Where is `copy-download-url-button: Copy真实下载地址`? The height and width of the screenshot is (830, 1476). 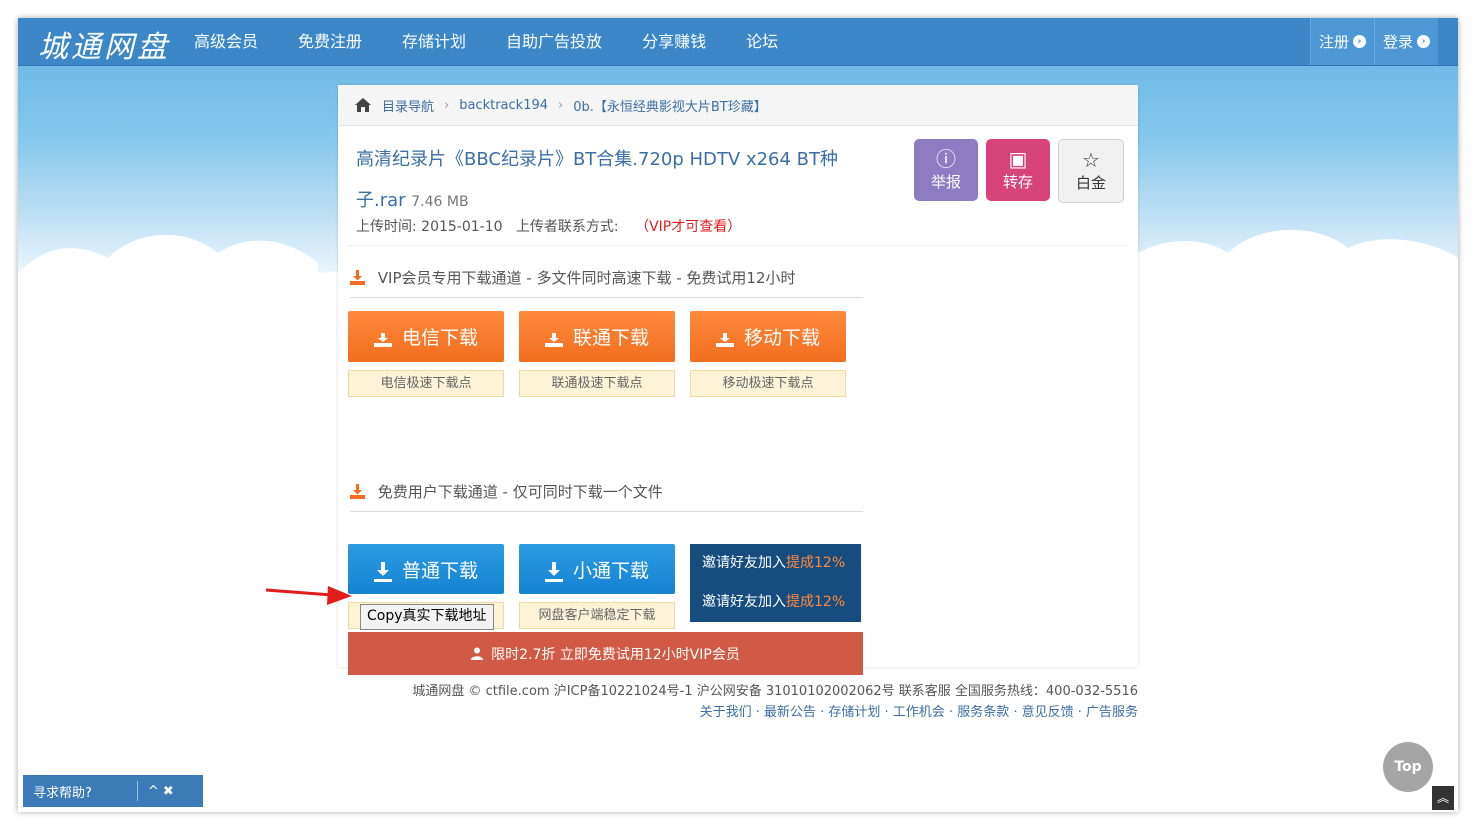 copy-download-url-button: Copy真实下载地址 is located at coordinates (427, 617).